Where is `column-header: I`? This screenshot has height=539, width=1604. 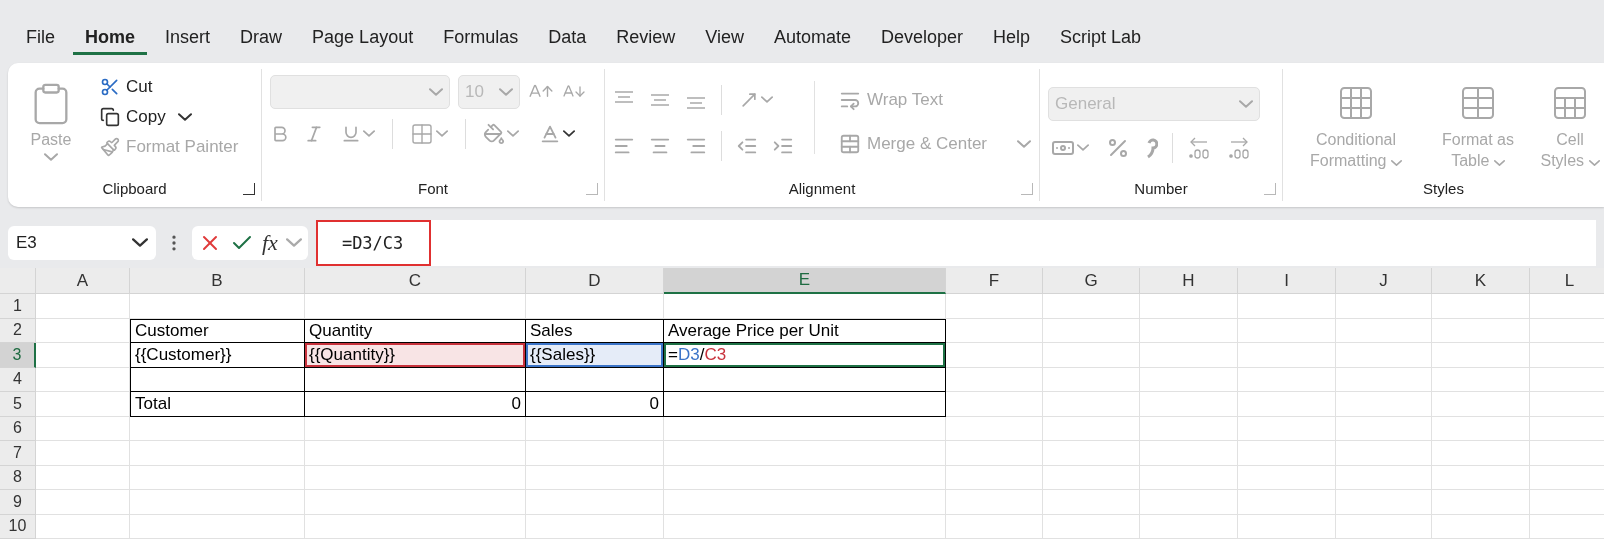 column-header: I is located at coordinates (1287, 281).